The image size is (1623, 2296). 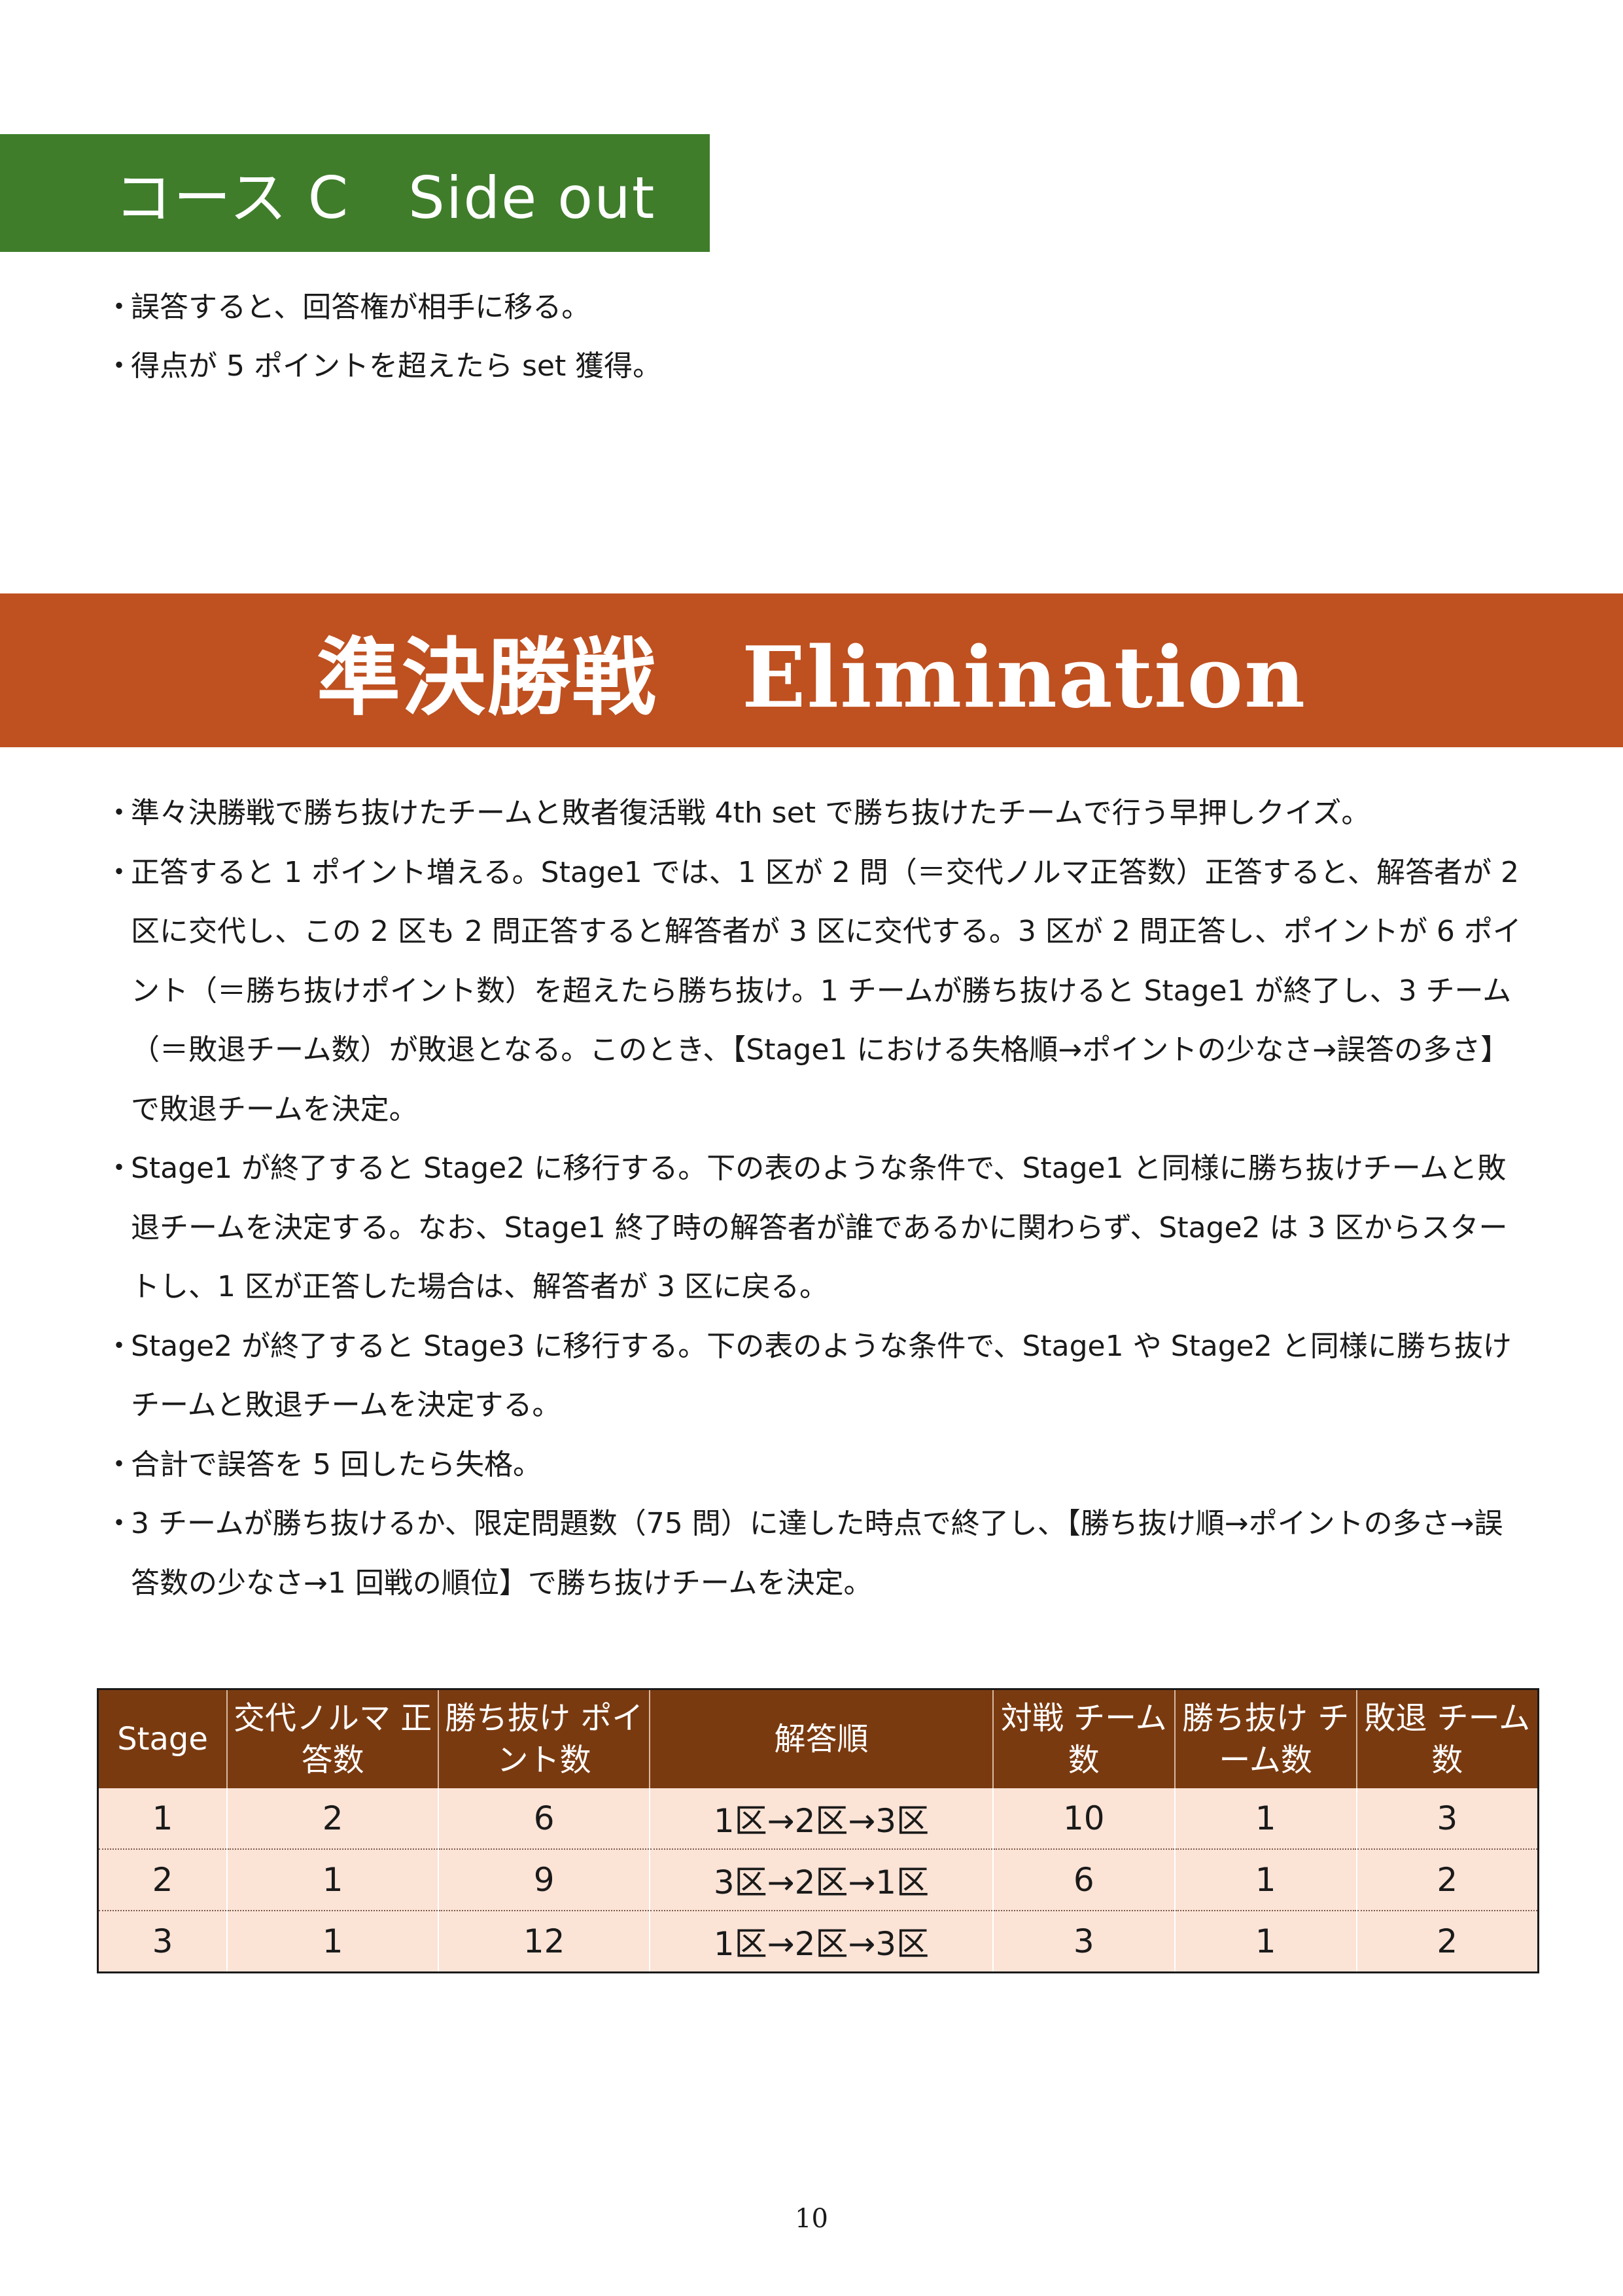 What do you see at coordinates (1266, 1739) in the screenshot?
I see `header-winning-teams: 勝ち抜け チーム数` at bounding box center [1266, 1739].